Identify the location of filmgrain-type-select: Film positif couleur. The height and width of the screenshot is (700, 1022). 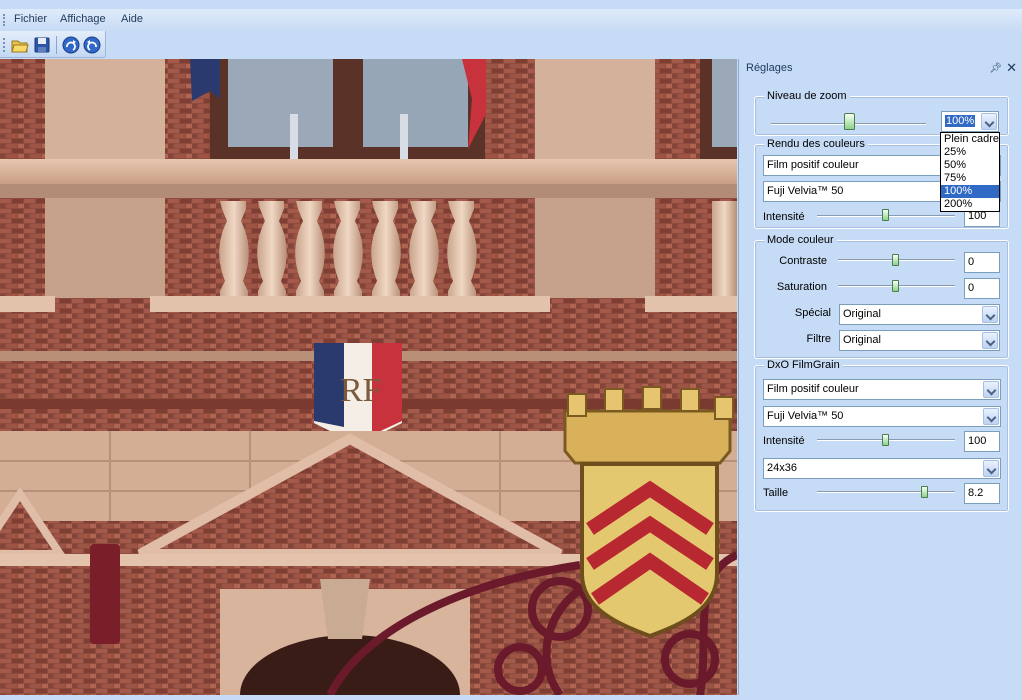
(882, 389).